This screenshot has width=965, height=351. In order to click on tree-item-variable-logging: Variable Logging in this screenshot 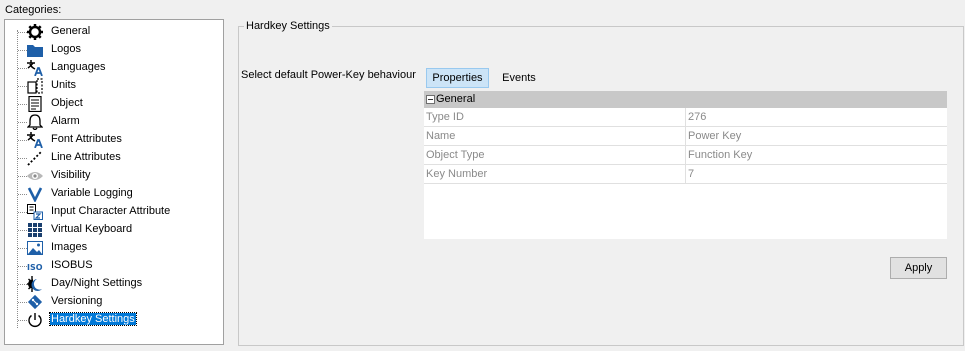, I will do `click(110, 194)`.